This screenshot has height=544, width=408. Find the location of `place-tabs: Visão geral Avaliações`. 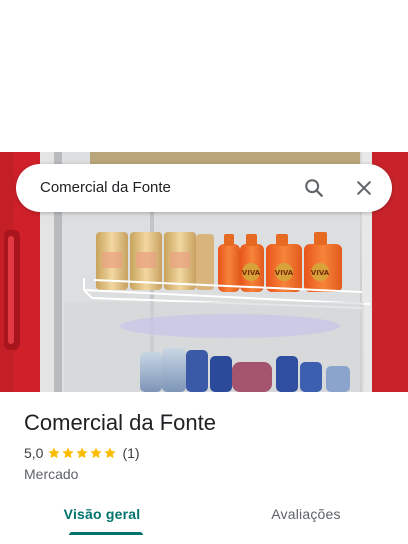

place-tabs: Visão geral Avaliações is located at coordinates (204, 516).